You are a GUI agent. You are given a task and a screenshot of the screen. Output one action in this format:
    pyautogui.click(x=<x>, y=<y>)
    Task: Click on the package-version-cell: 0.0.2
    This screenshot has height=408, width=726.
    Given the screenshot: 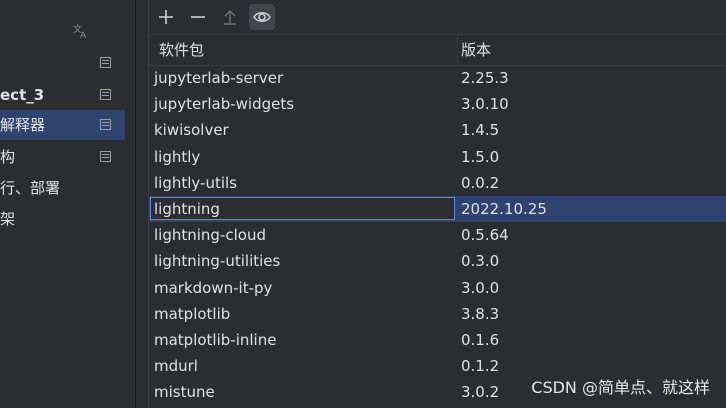 What is the action you would take?
    pyautogui.click(x=480, y=182)
    